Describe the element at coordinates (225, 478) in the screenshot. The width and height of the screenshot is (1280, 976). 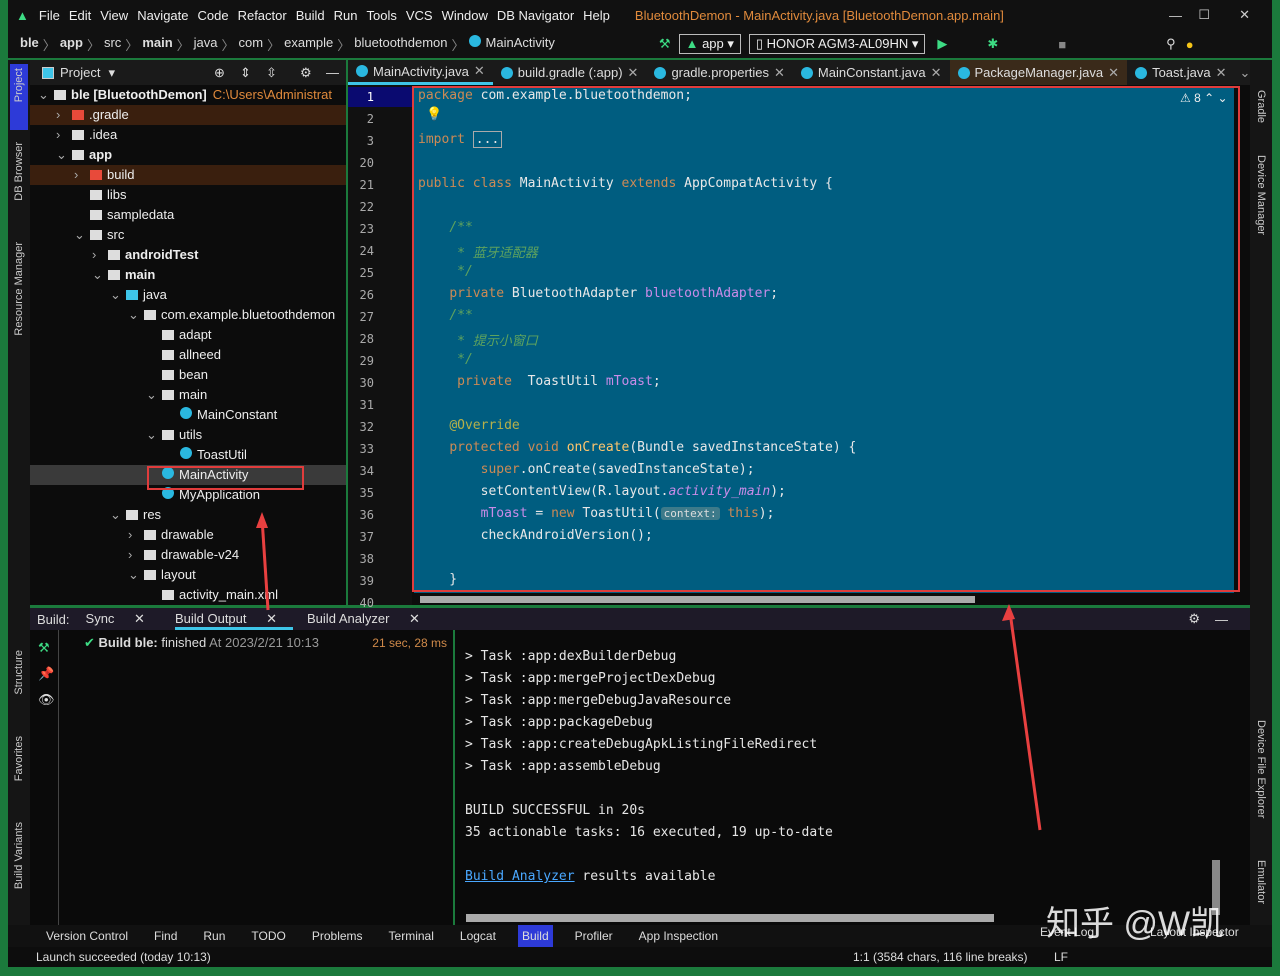
I see `highlight-mainactivity` at that location.